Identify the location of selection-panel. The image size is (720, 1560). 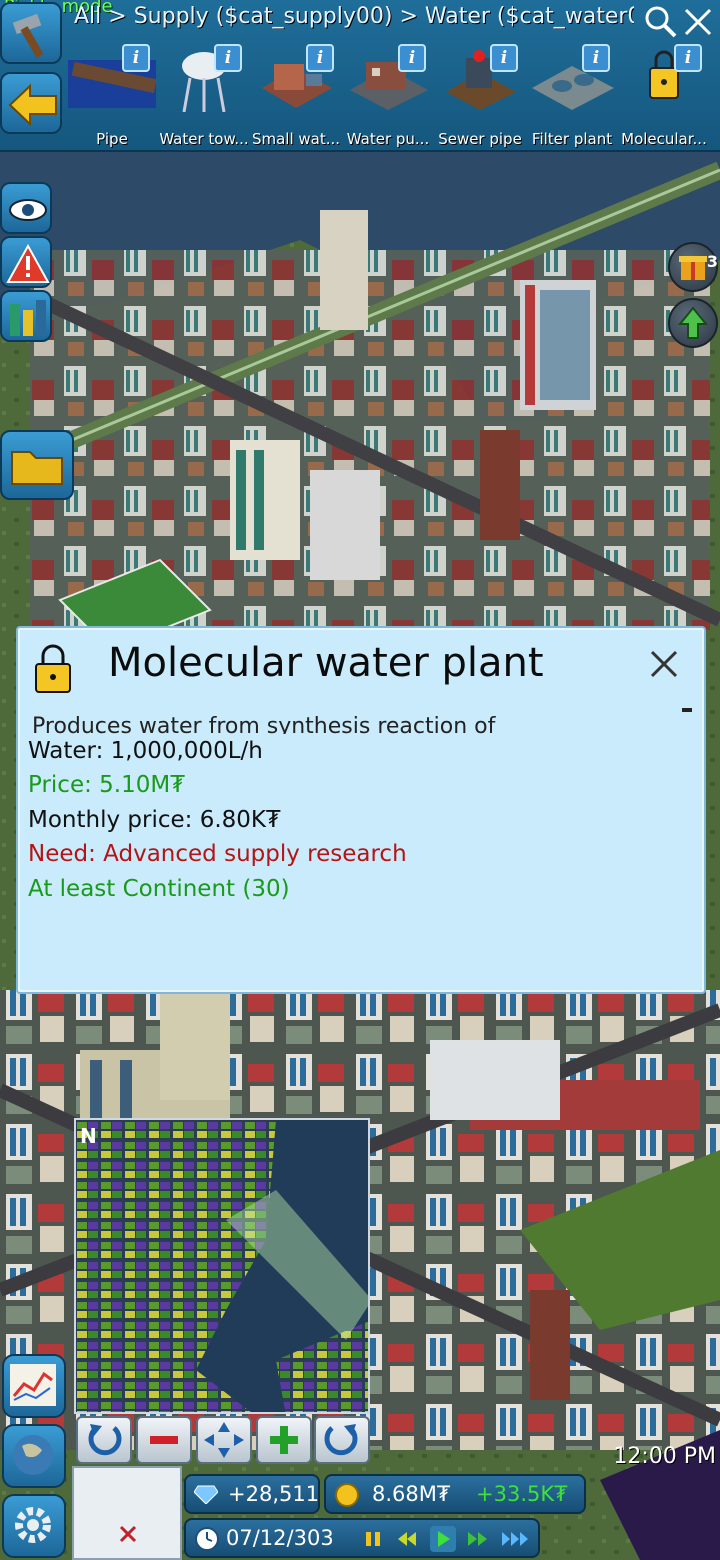
(127, 1513).